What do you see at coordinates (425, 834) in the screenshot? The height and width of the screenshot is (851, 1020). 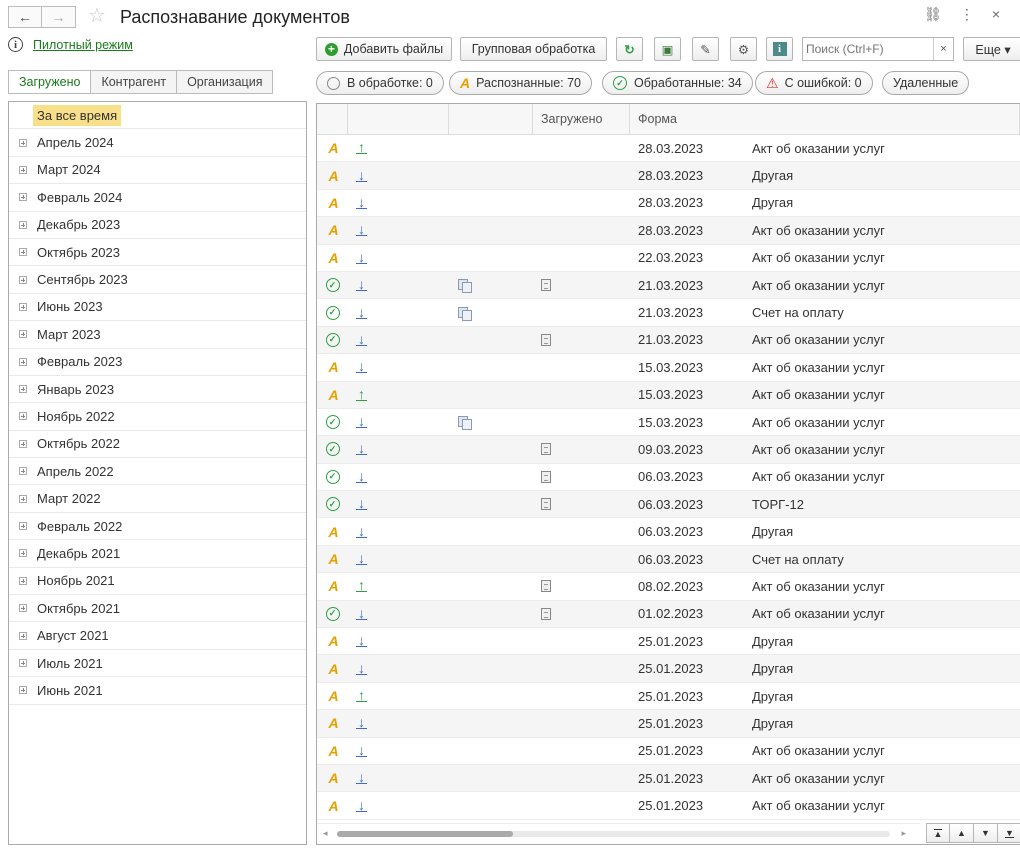 I see `scroll-thumb` at bounding box center [425, 834].